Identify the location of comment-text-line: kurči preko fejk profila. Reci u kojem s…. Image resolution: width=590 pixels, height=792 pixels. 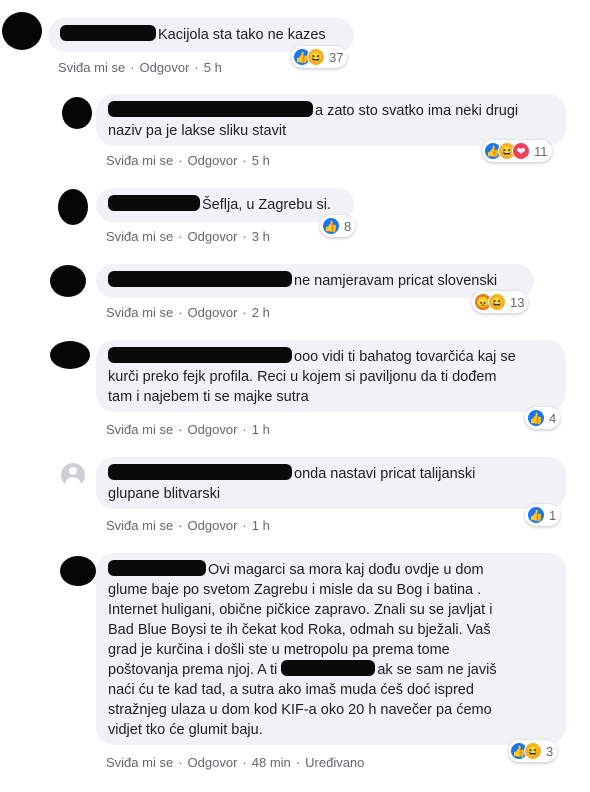
(302, 377).